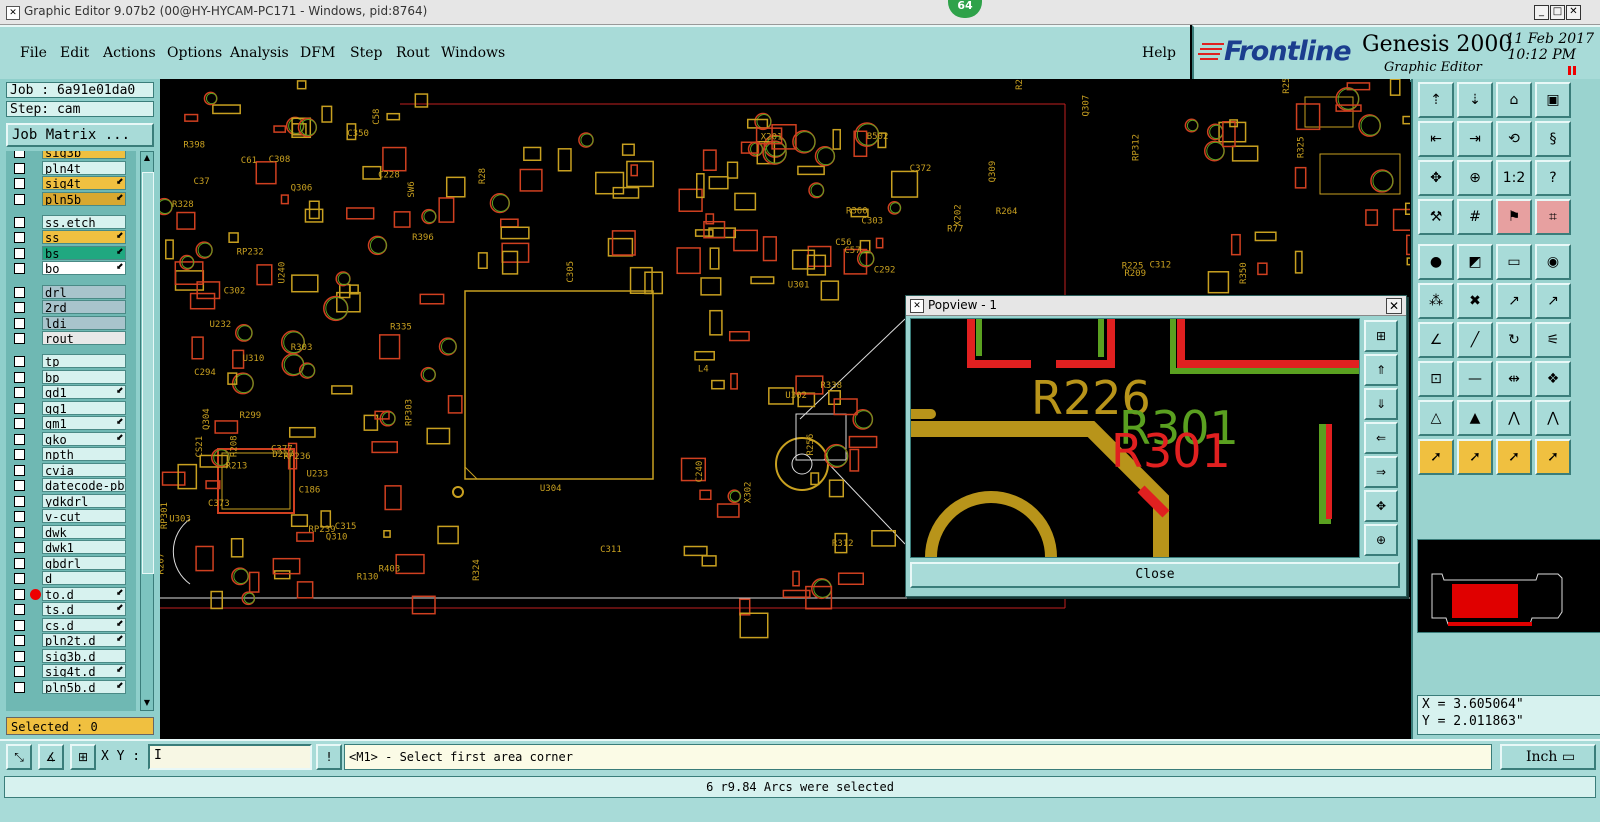 The height and width of the screenshot is (822, 1600). I want to click on layer-row: ts.d ⬋, so click(71, 609).